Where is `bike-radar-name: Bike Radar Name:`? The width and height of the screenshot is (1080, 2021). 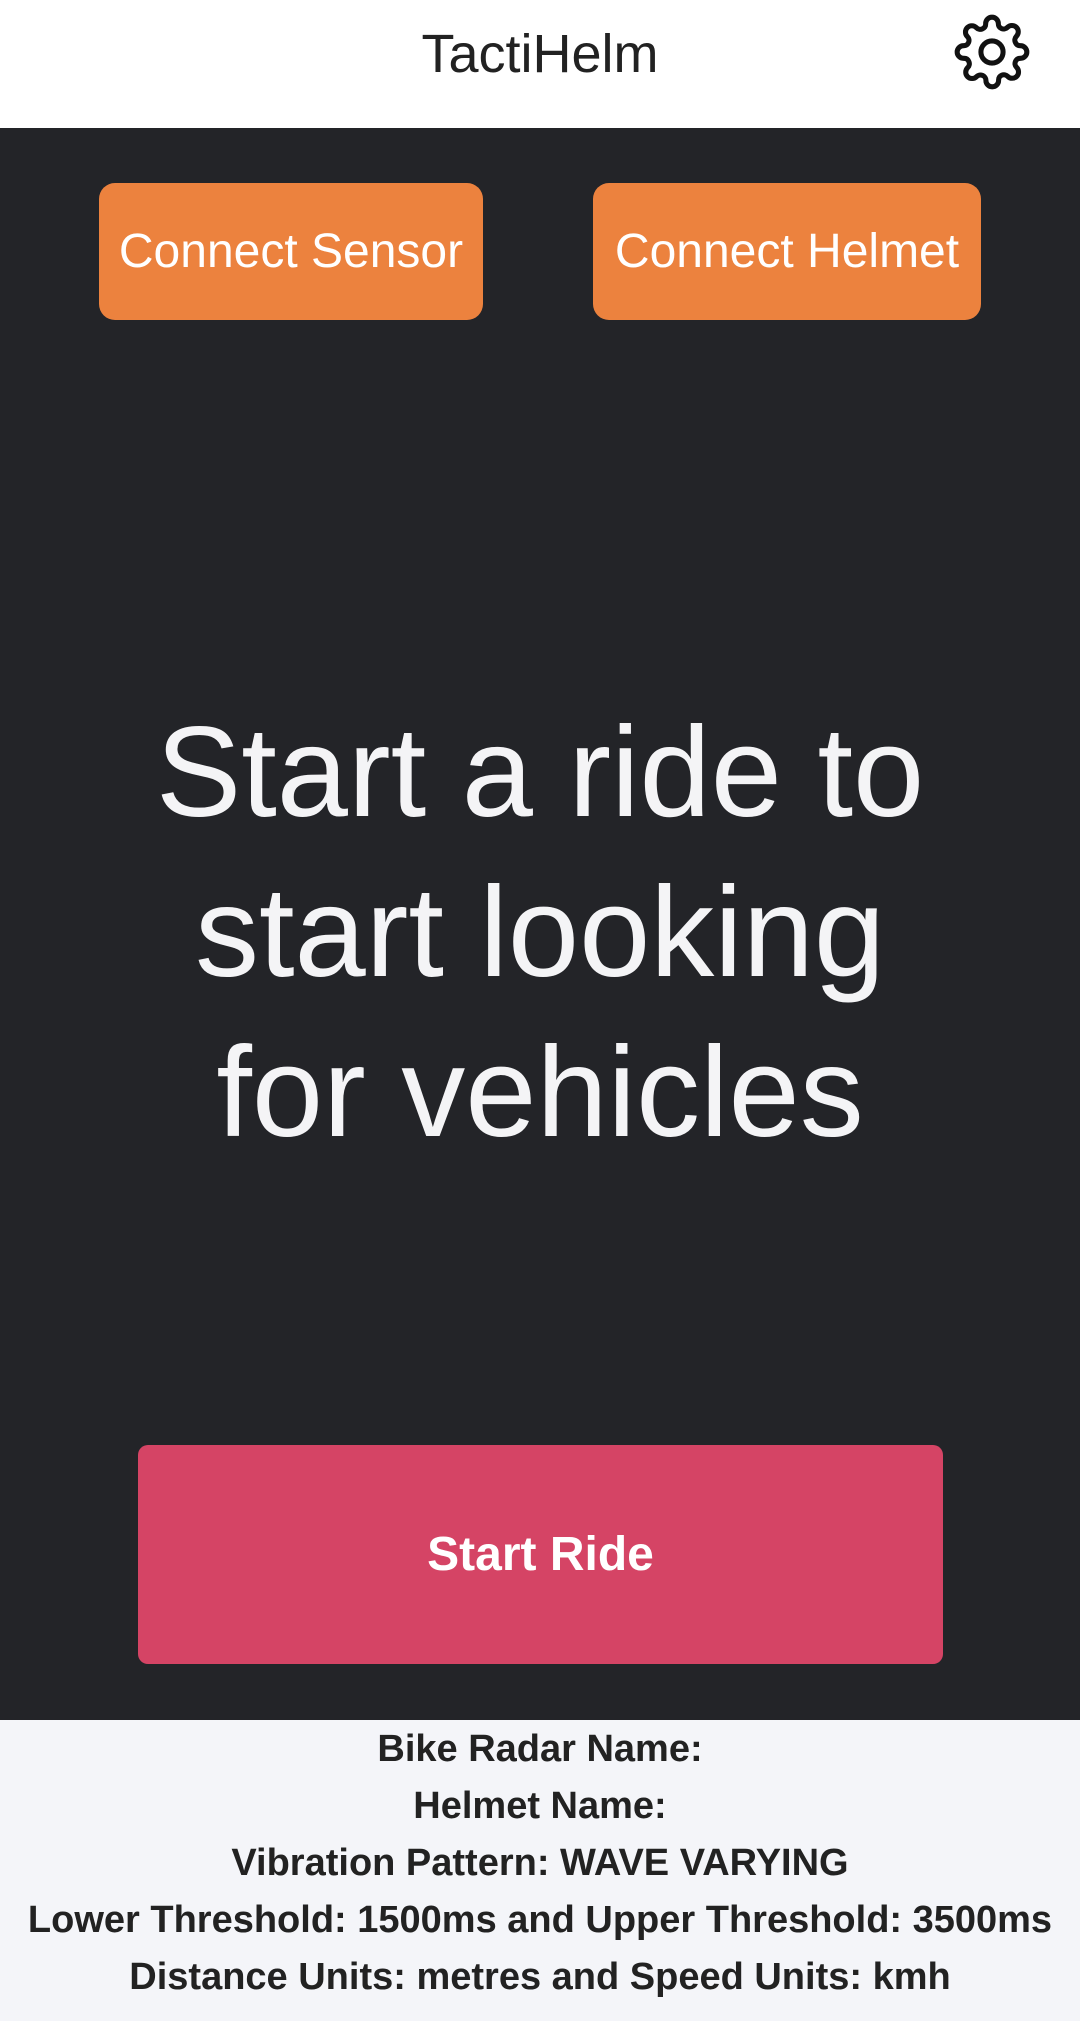
bike-radar-name: Bike Radar Name: is located at coordinates (540, 1749).